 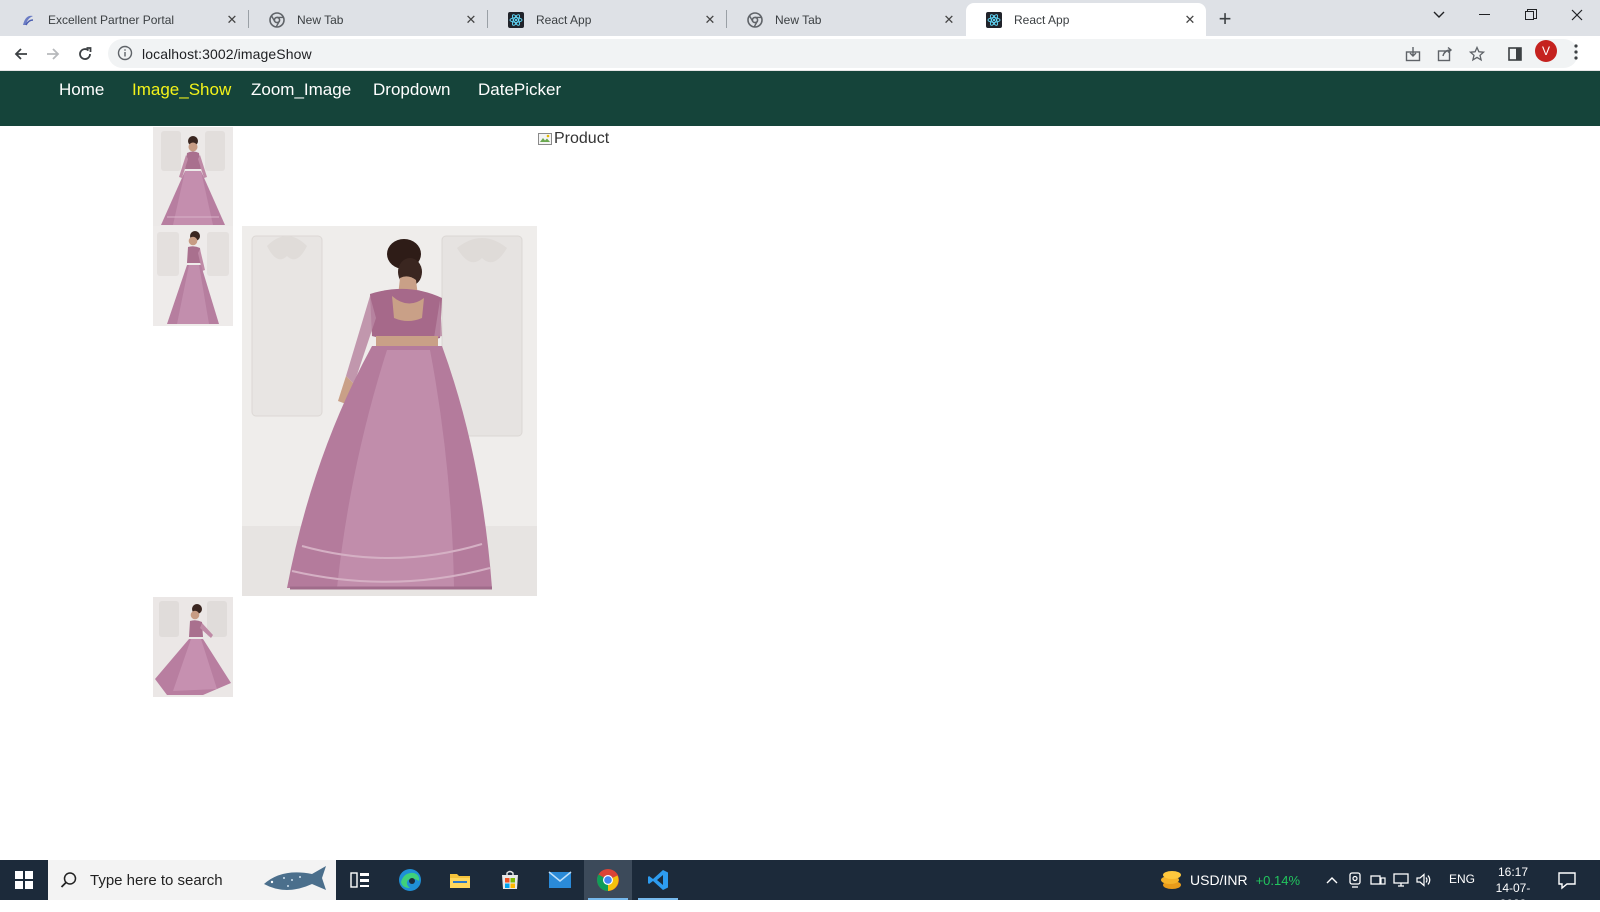 What do you see at coordinates (607, 19) in the screenshot?
I see `browser-tab-2: React App ✕` at bounding box center [607, 19].